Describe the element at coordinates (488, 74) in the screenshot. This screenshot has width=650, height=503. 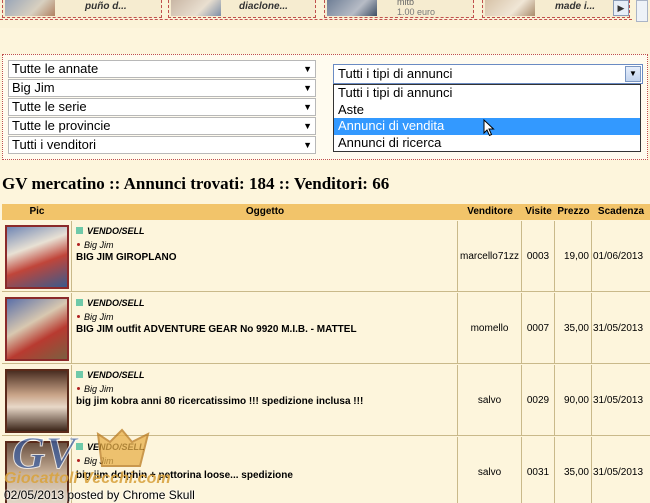
I see `tipi-annunci-select: Tutti i tipi di annunci ▼` at that location.